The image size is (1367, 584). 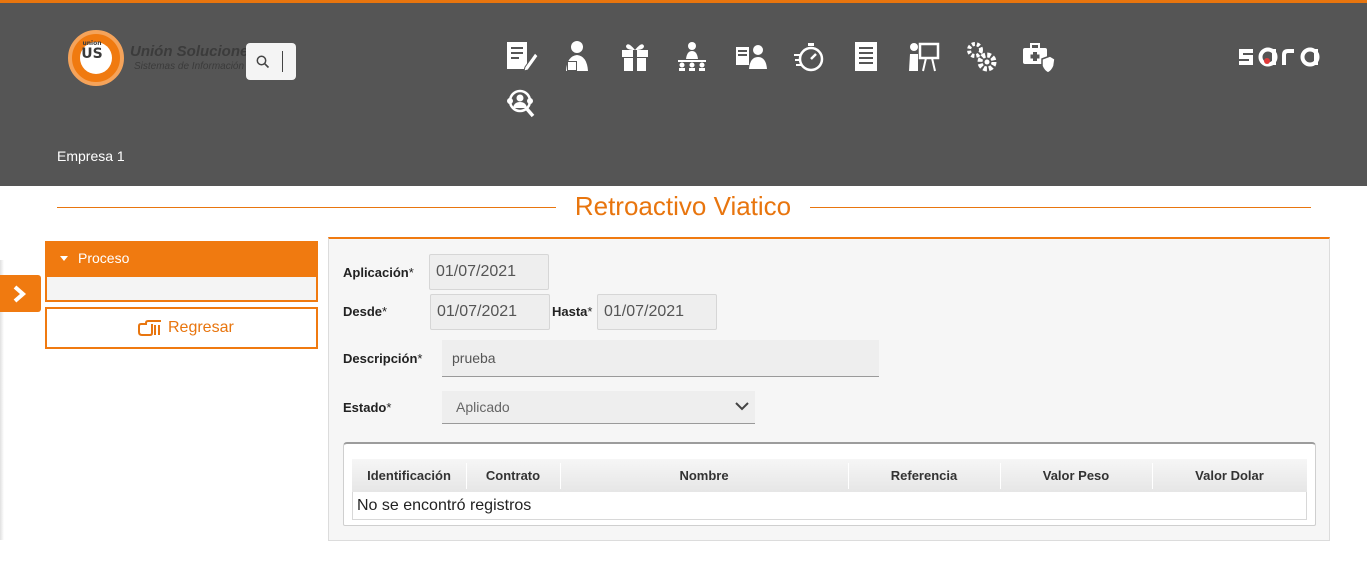 I want to click on logo-title: Unión Soluciones, so click(x=188, y=51).